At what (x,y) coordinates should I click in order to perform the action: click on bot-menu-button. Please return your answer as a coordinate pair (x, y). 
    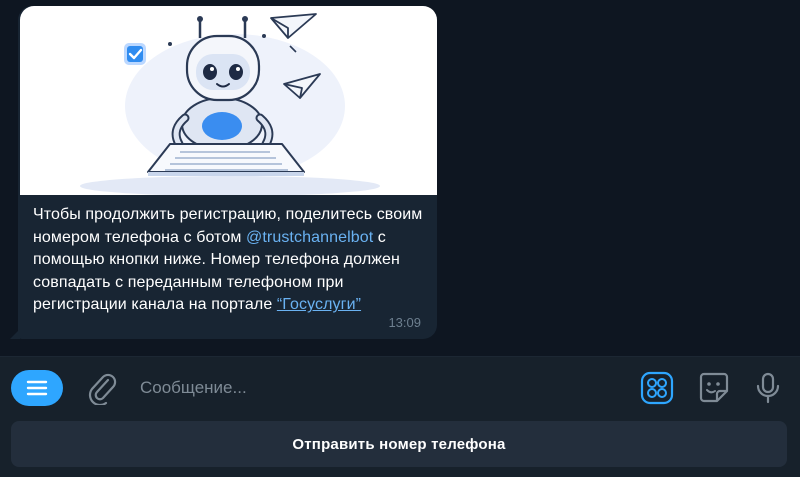
    Looking at the image, I should click on (37, 388).